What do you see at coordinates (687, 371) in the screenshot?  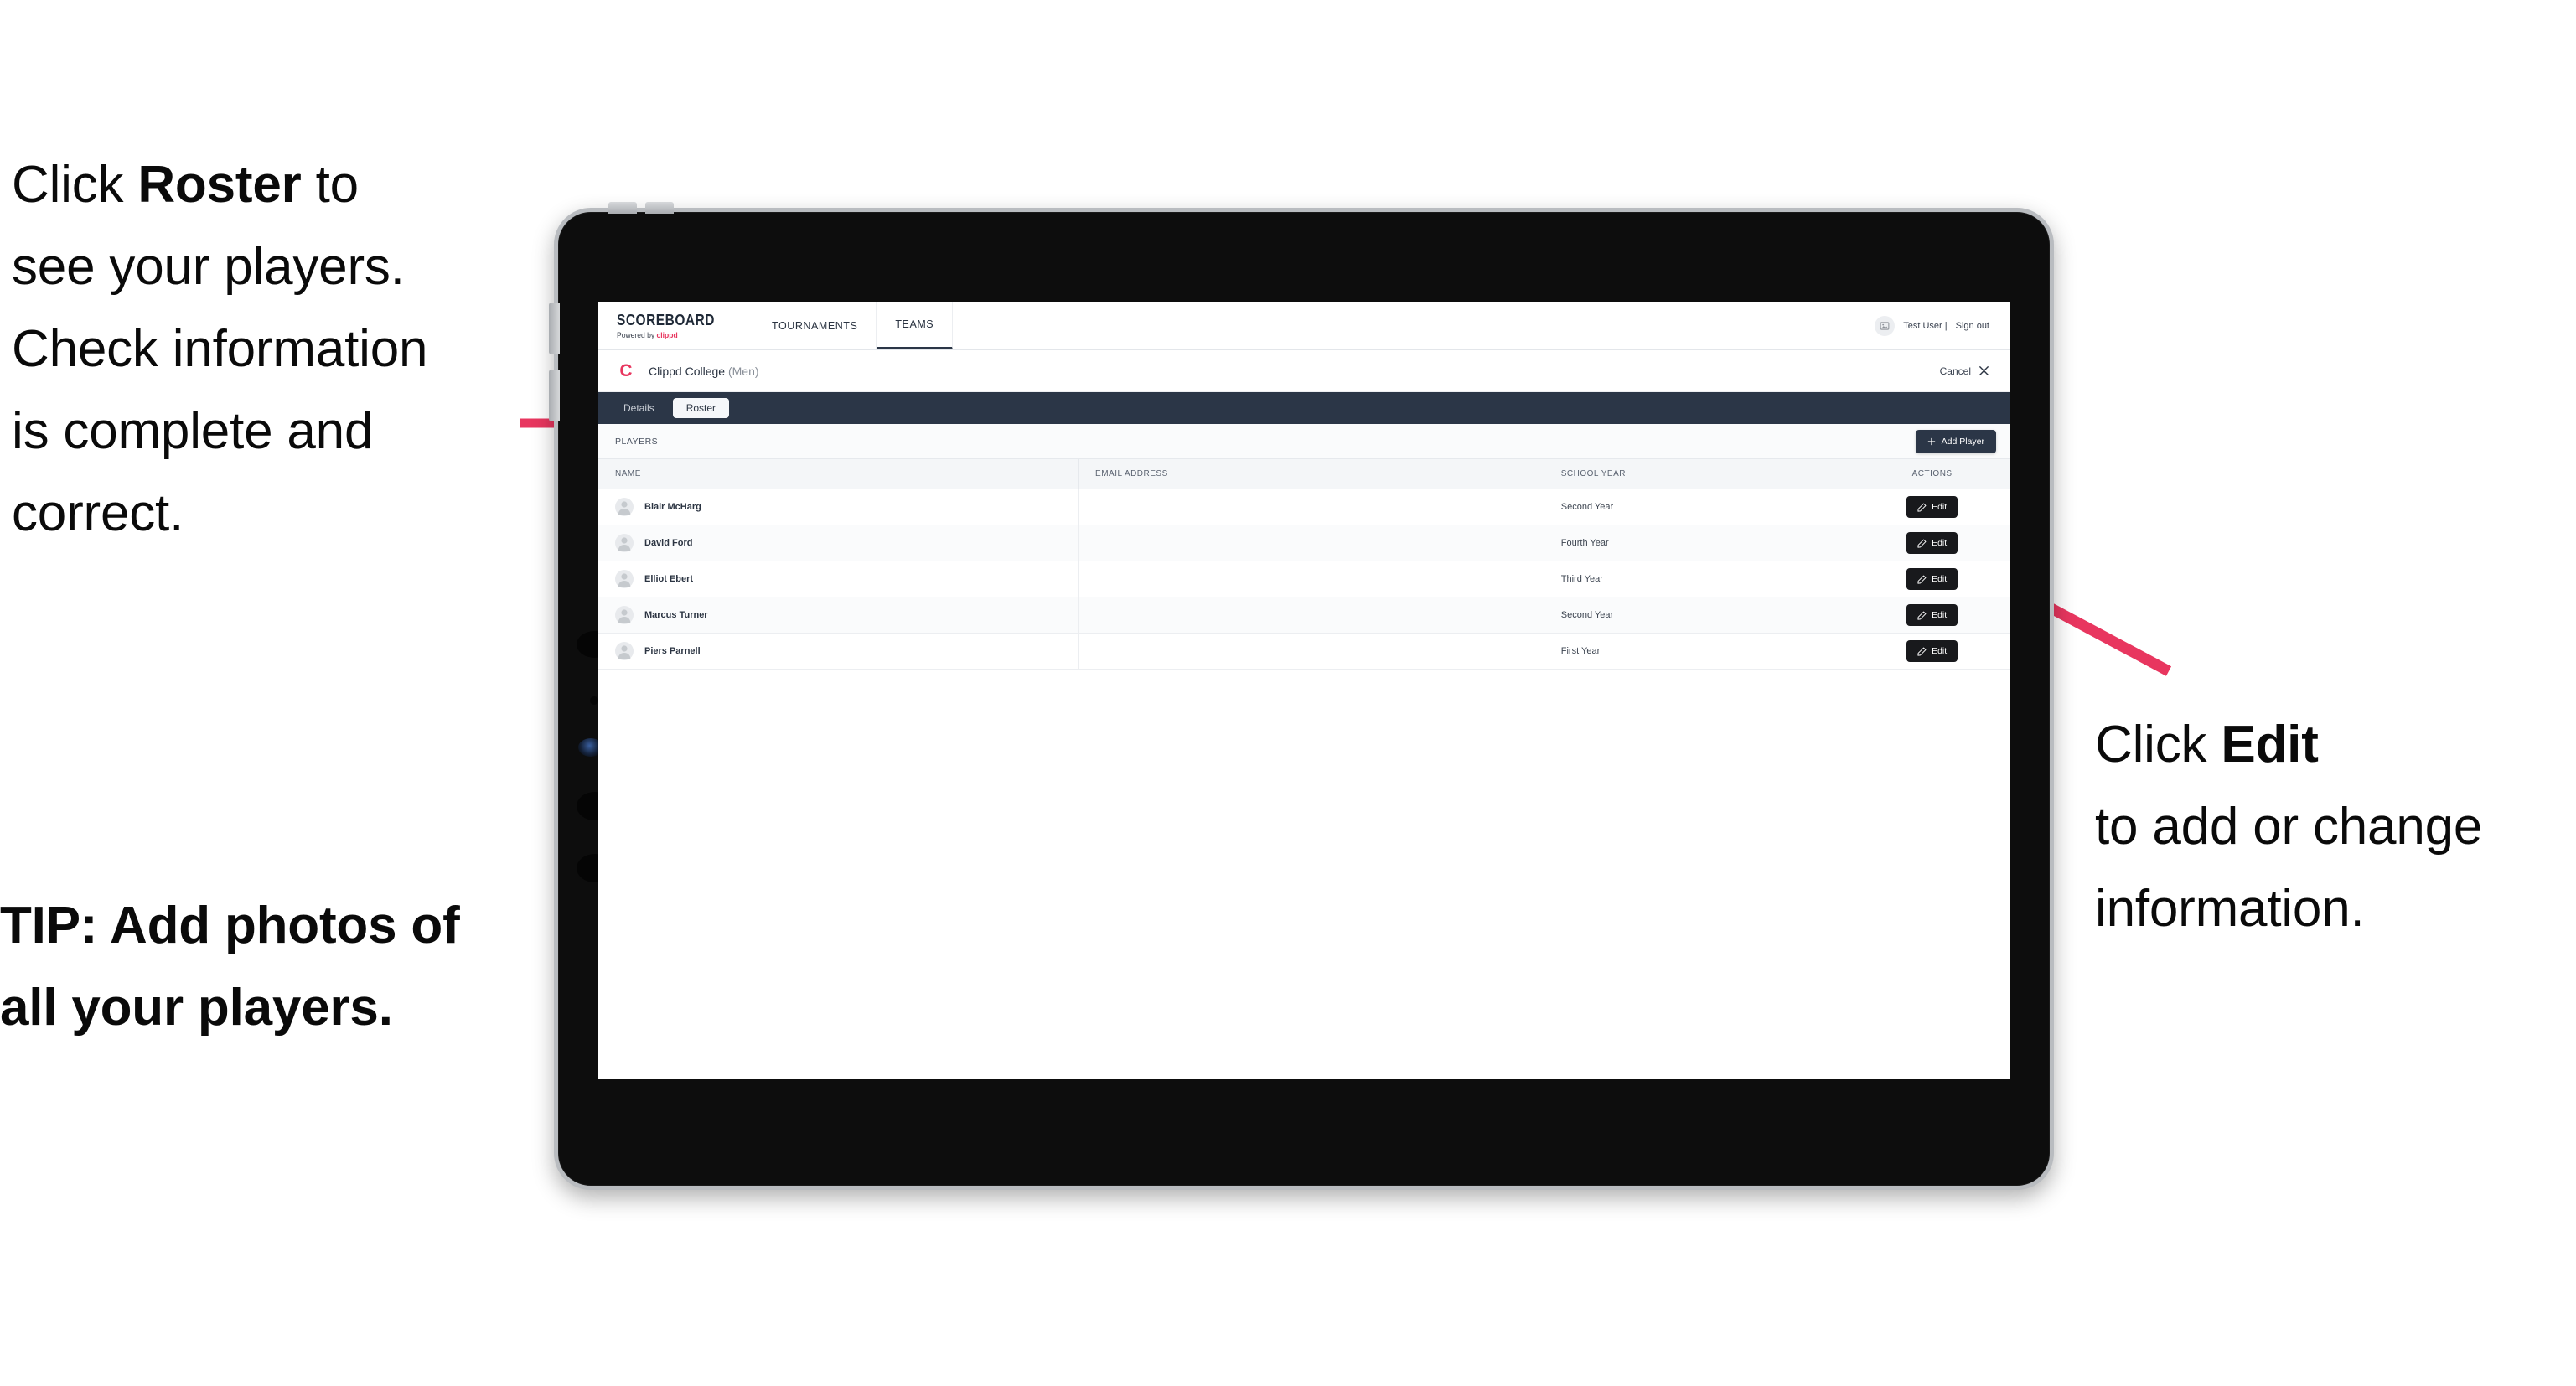 I see `team-name-text: Clippd College` at bounding box center [687, 371].